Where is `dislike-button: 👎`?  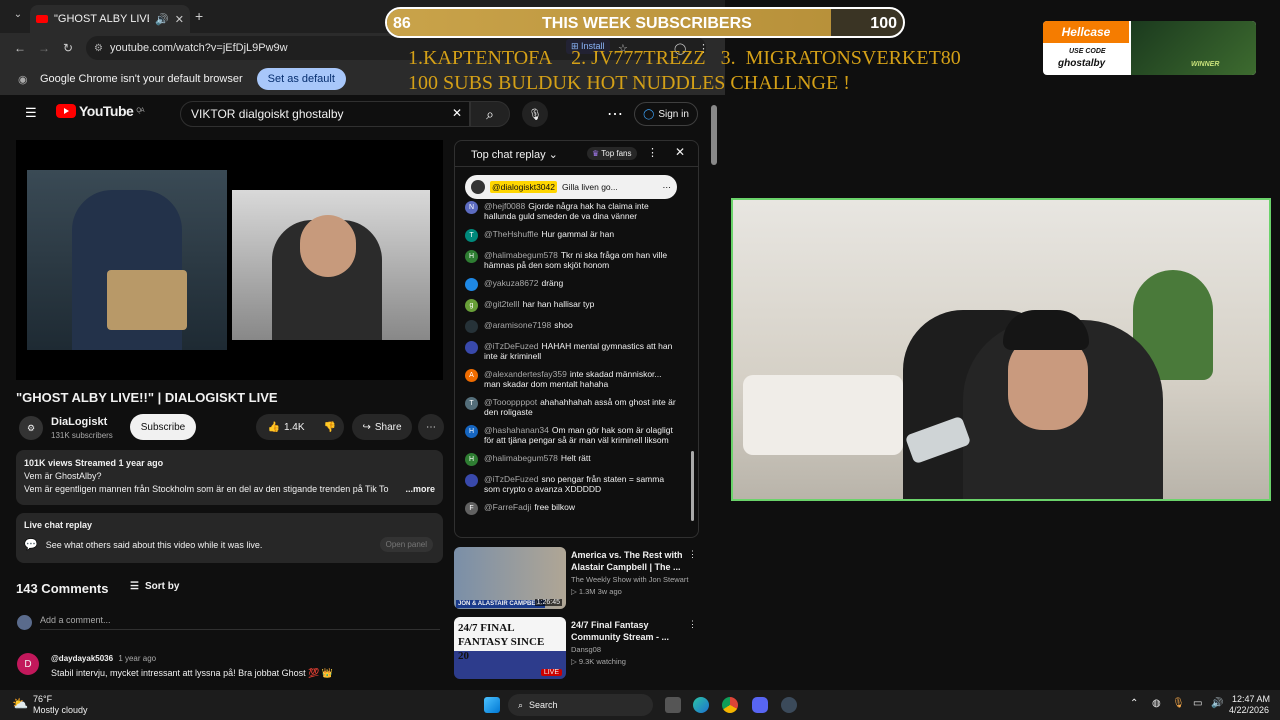
dislike-button: 👎 is located at coordinates (330, 427).